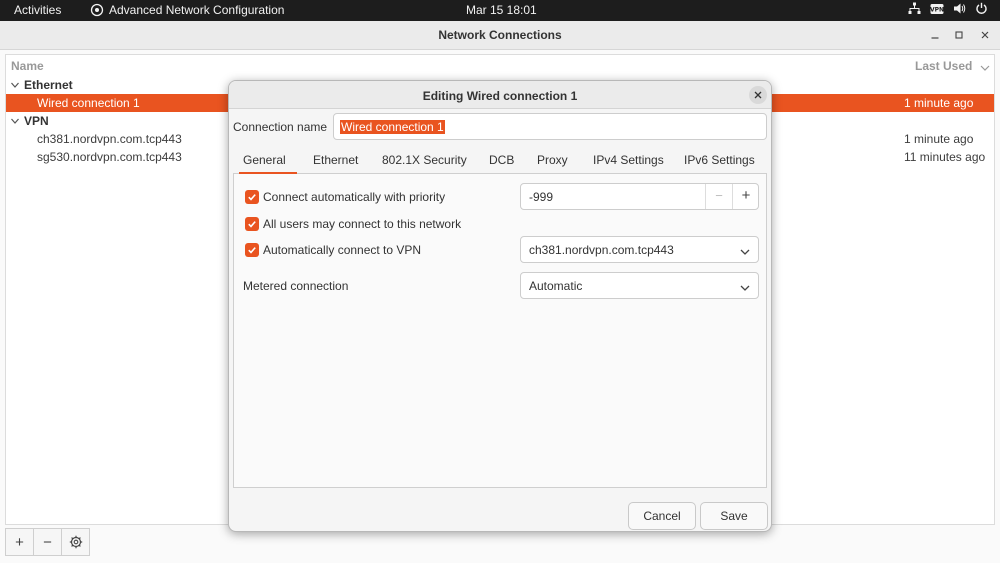  What do you see at coordinates (503, 160) in the screenshot?
I see `tab-dcb: DCB` at bounding box center [503, 160].